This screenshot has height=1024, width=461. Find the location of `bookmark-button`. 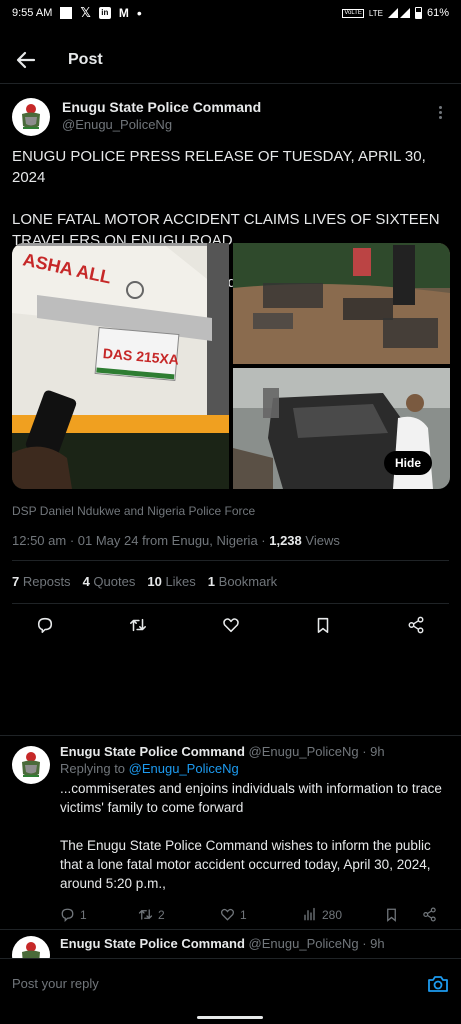

bookmark-button is located at coordinates (323, 627).